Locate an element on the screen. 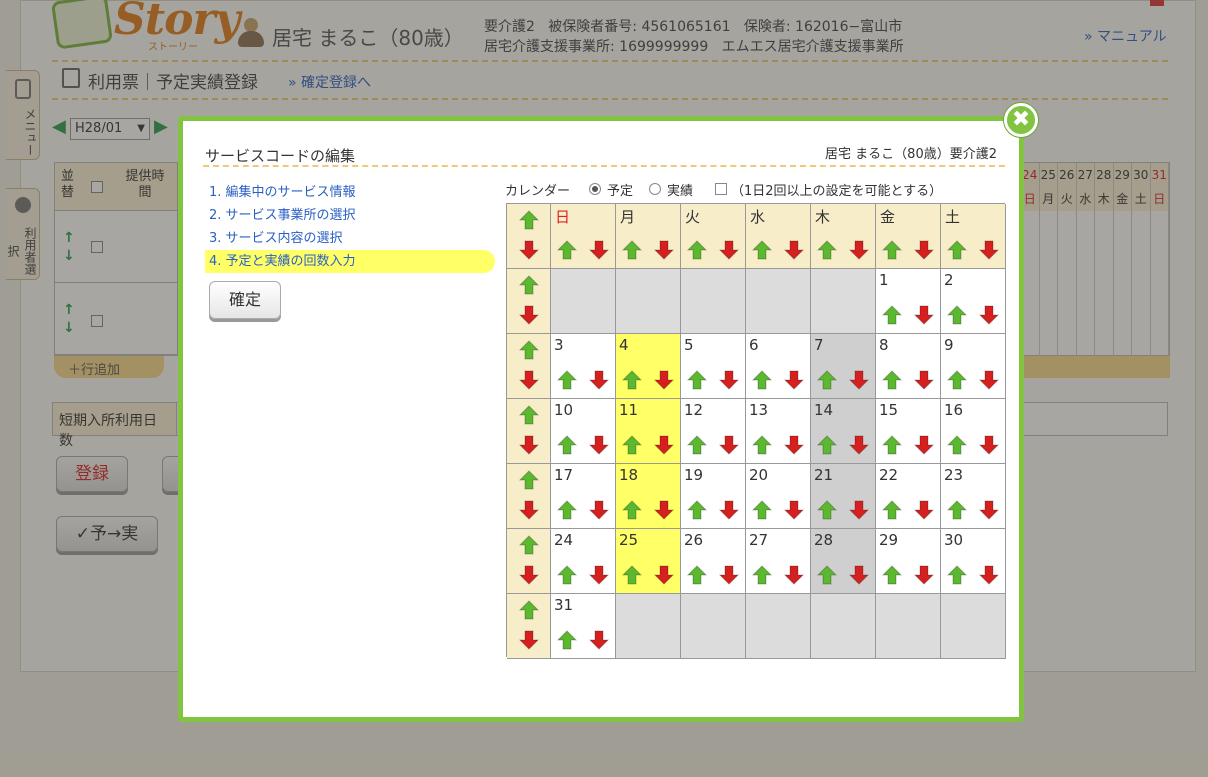 This screenshot has height=777, width=1208. confirm-button: 確定 is located at coordinates (245, 300).